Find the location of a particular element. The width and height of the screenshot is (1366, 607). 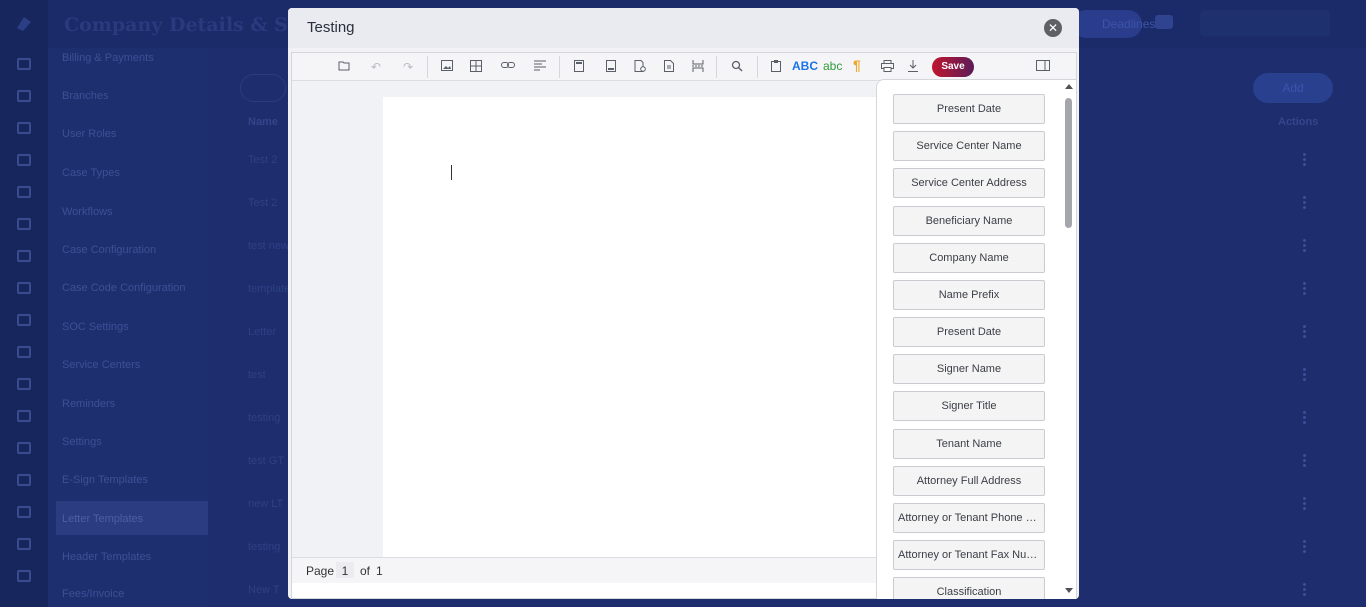

rail-users-icon is located at coordinates (24, 384).